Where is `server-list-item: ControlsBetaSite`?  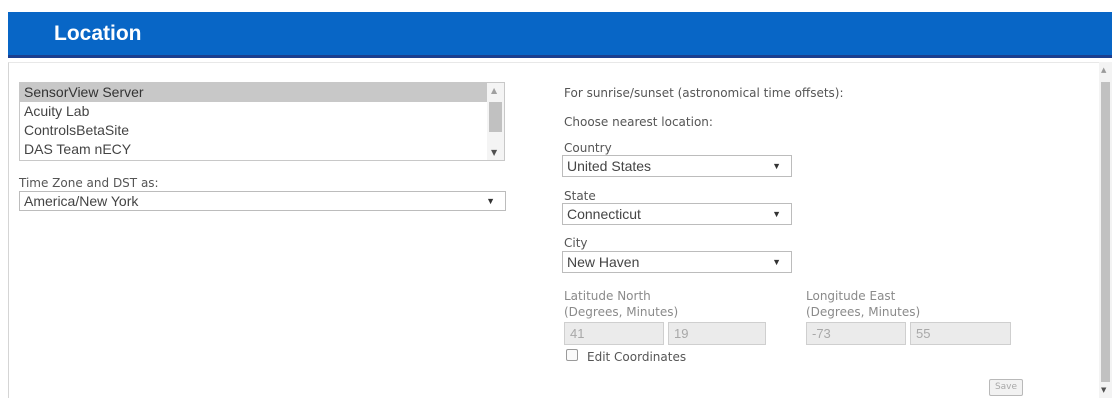 server-list-item: ControlsBetaSite is located at coordinates (254, 130).